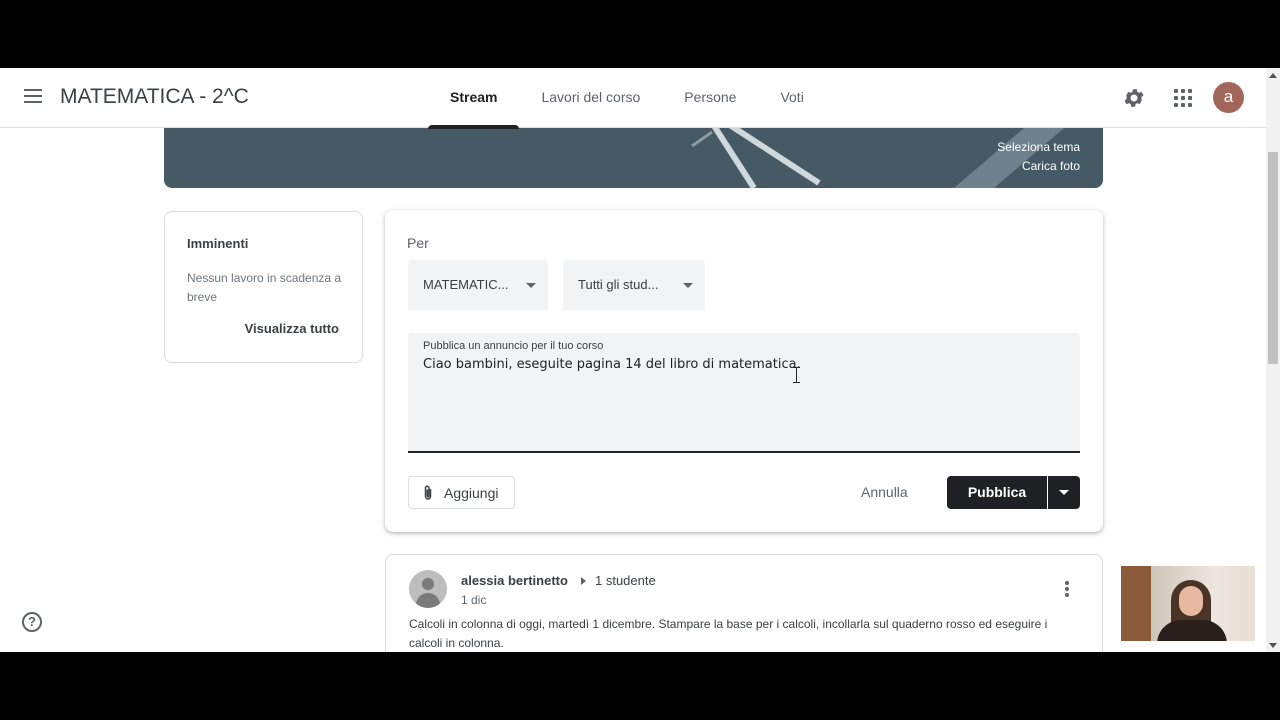 The width and height of the screenshot is (1280, 720). What do you see at coordinates (34, 96) in the screenshot?
I see `menu-icon` at bounding box center [34, 96].